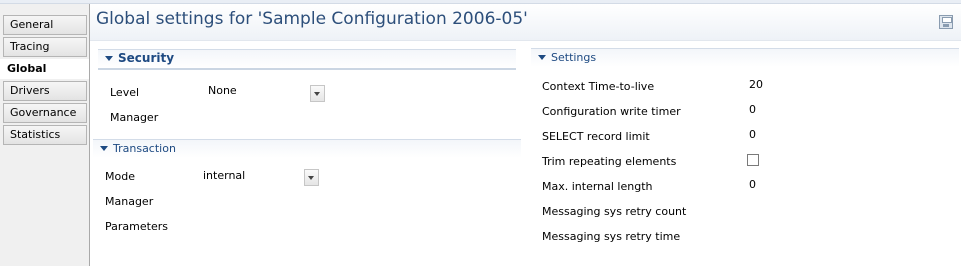  What do you see at coordinates (745, 57) in the screenshot?
I see `settings-section-header: Settings` at bounding box center [745, 57].